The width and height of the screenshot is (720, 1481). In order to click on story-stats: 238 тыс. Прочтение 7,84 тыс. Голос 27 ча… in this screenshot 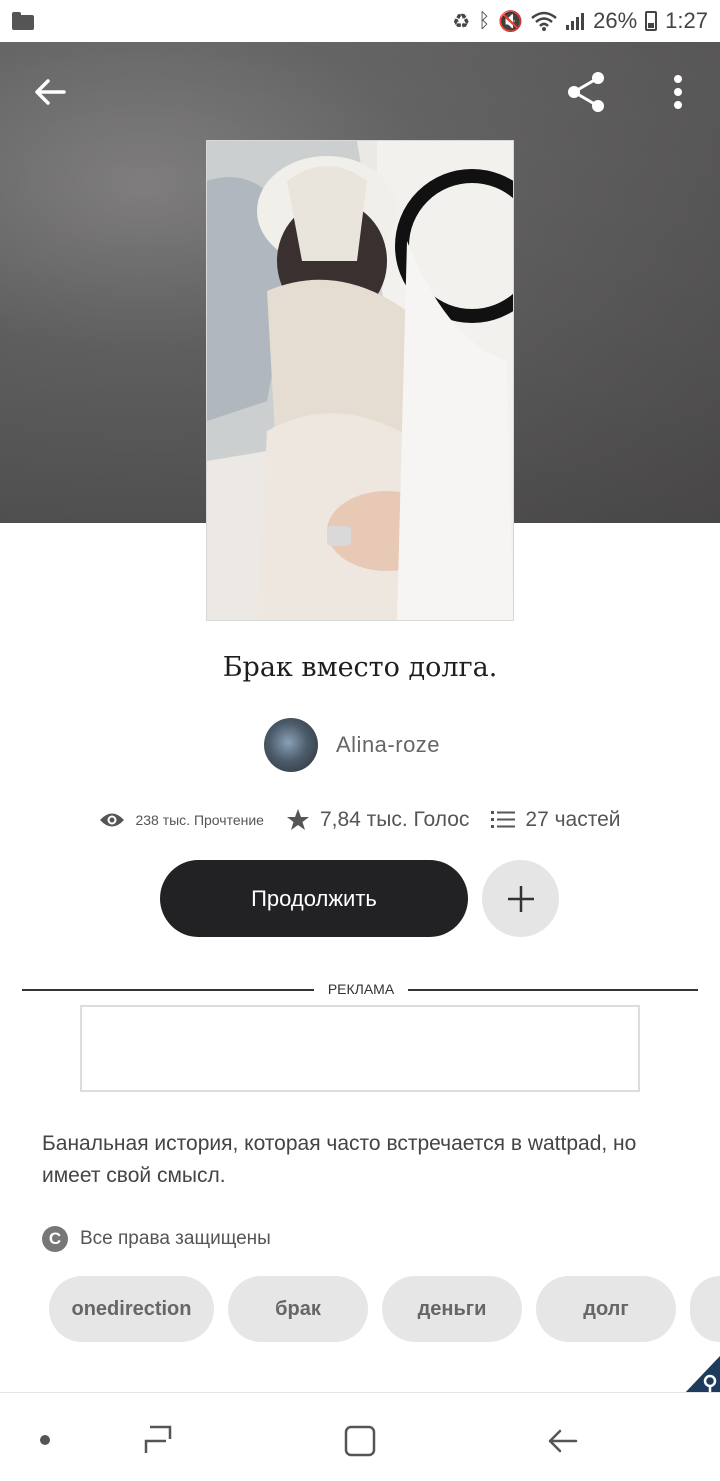, I will do `click(360, 820)`.